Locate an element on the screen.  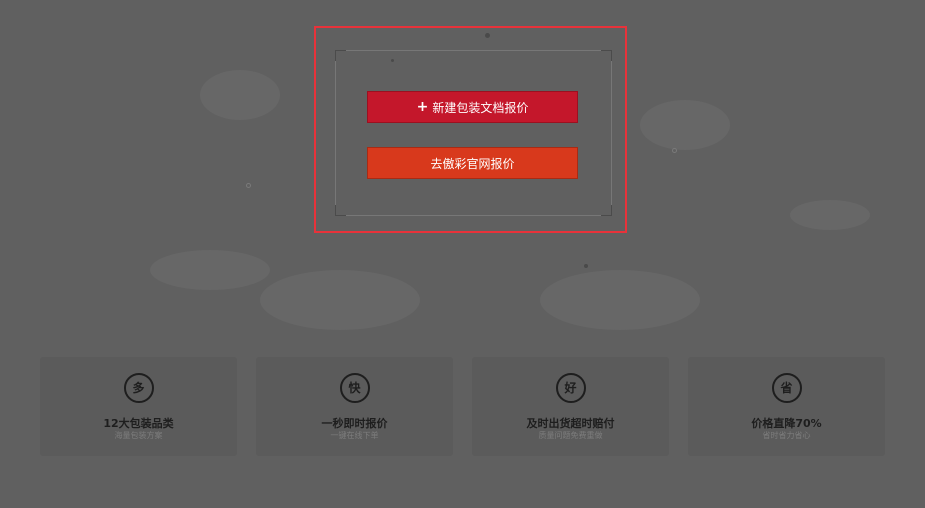
official-site-quote-button: 去傲彩官网报价 is located at coordinates (472, 163).